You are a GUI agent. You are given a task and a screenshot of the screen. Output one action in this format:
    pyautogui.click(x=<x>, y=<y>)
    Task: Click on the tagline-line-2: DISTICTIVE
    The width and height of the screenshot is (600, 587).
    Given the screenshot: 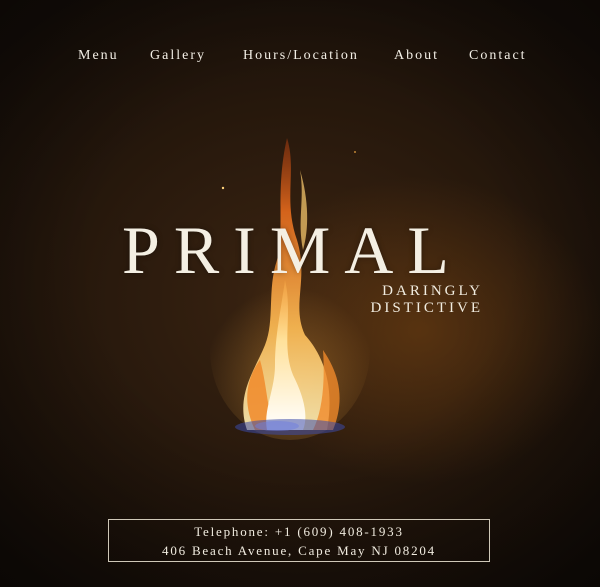 What is the action you would take?
    pyautogui.click(x=426, y=308)
    